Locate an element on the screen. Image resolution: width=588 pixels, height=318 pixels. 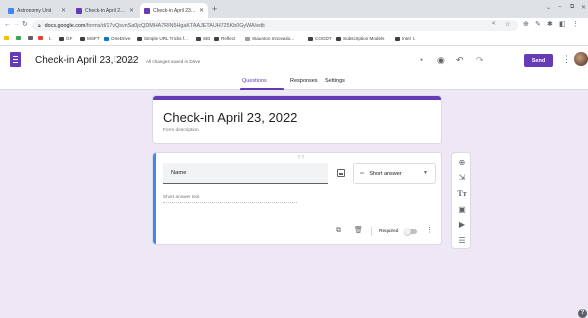
form-description-field: Form description is located at coordinates (181, 130).